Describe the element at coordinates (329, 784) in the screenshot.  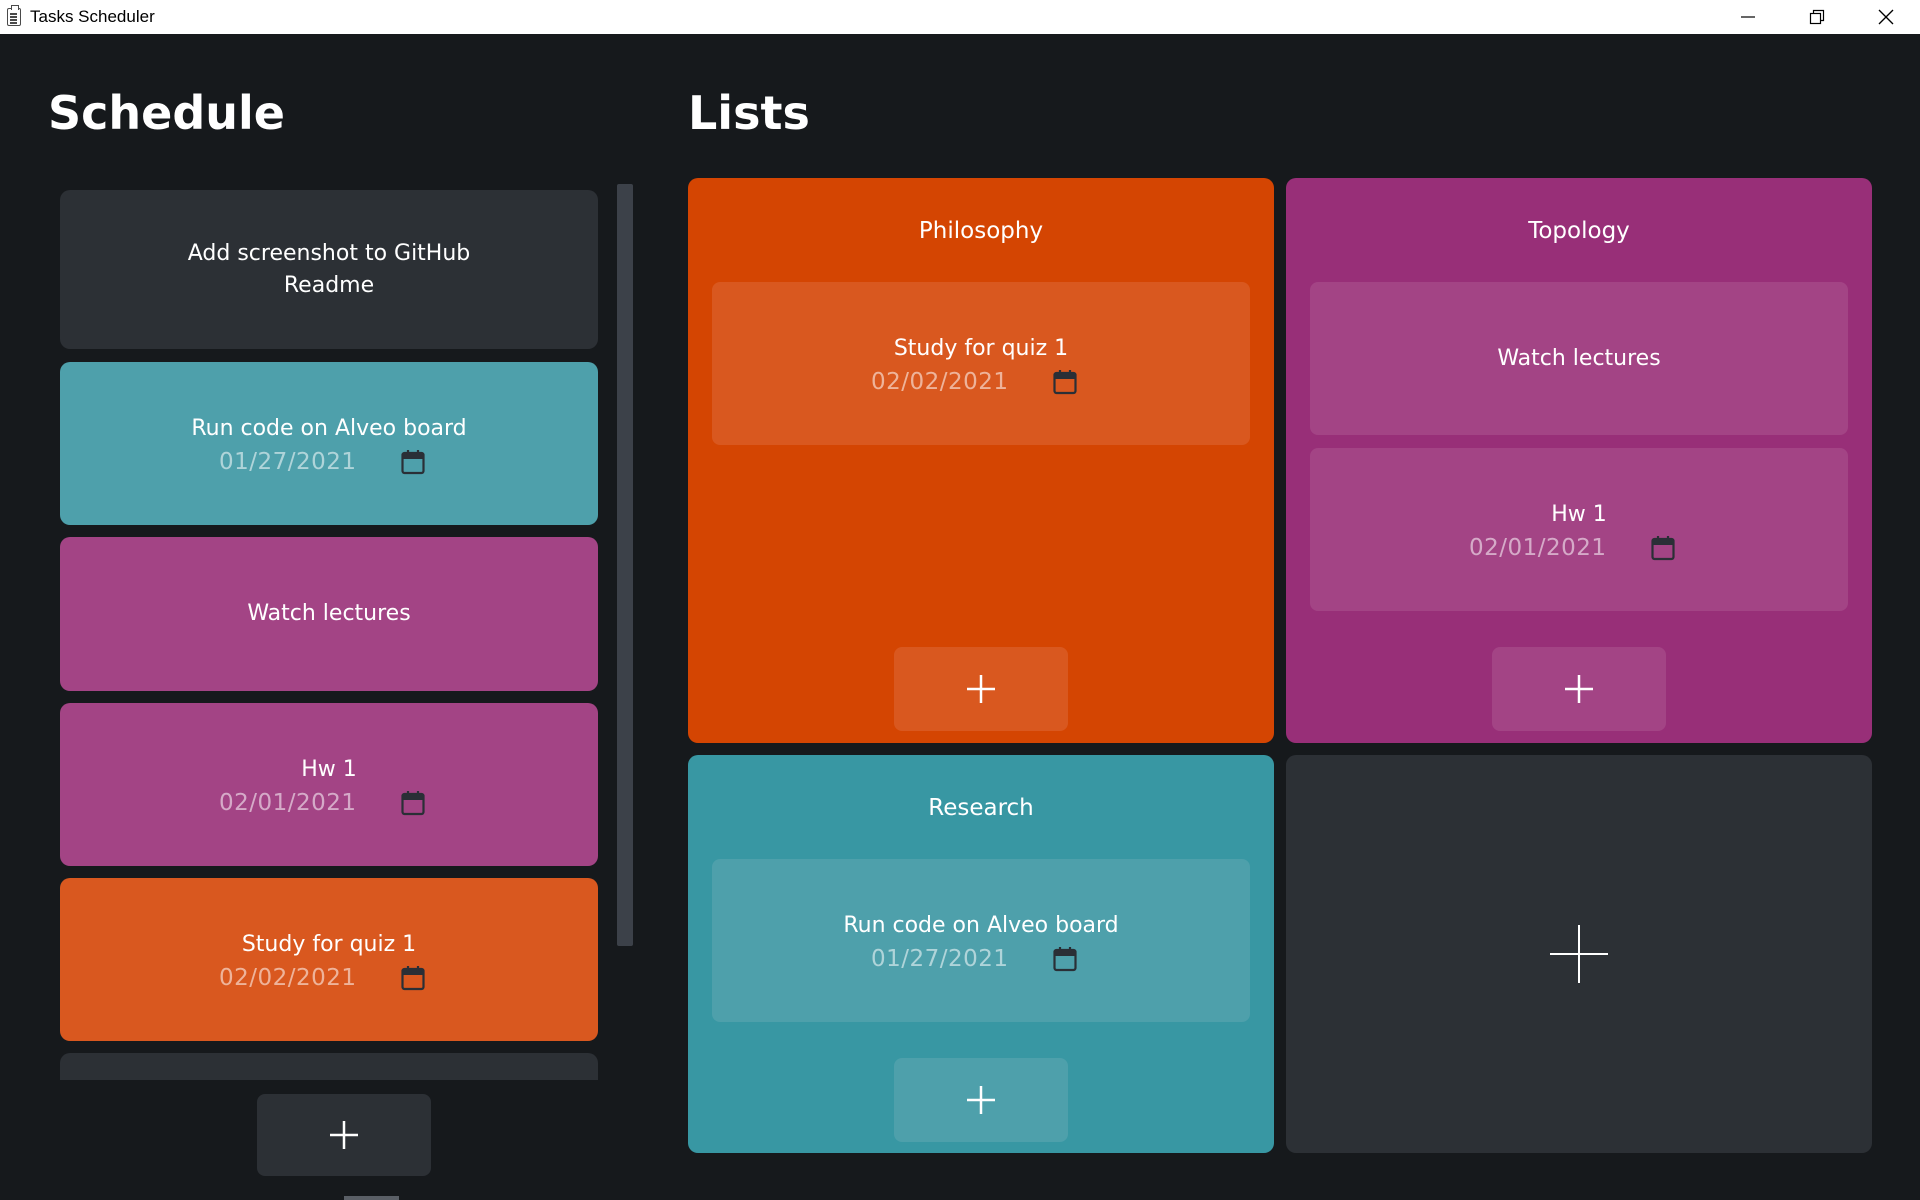
I see `schedule-item: Hw 1 02/01/2021` at that location.